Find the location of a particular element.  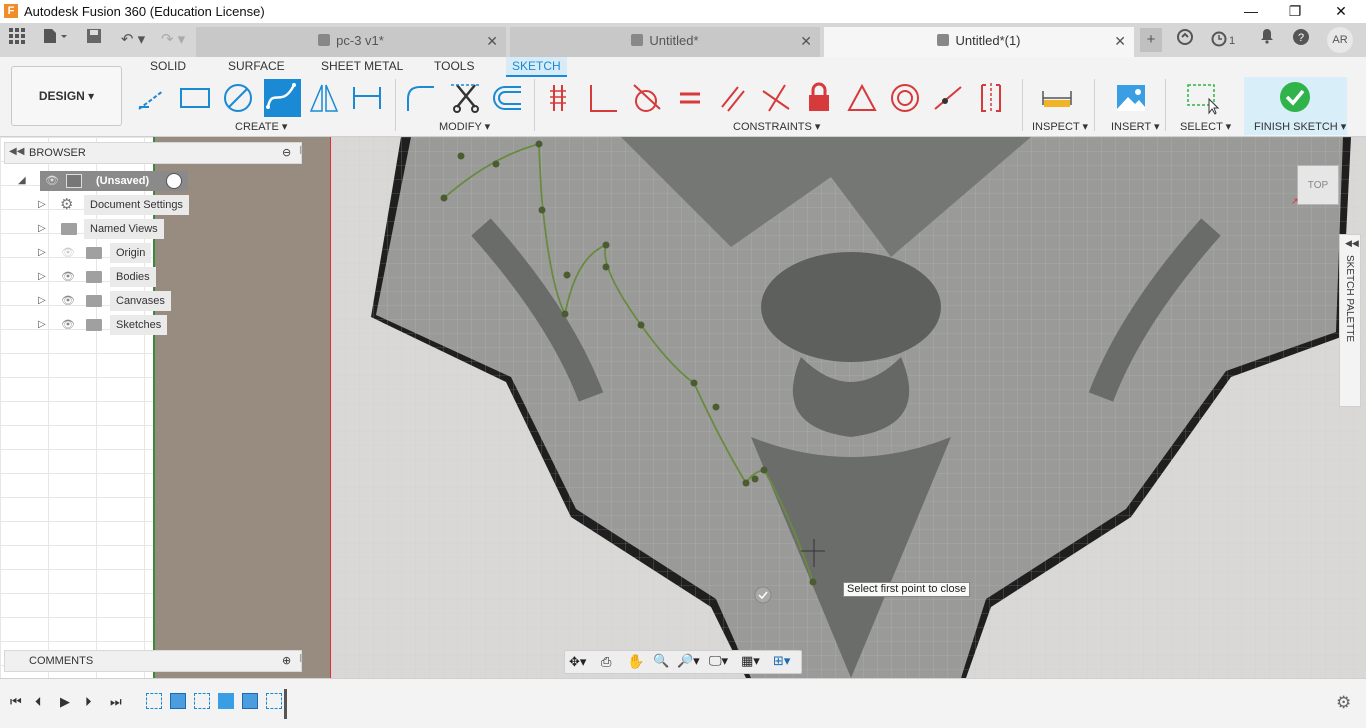

coincident-constraint-icon is located at coordinates (948, 98).